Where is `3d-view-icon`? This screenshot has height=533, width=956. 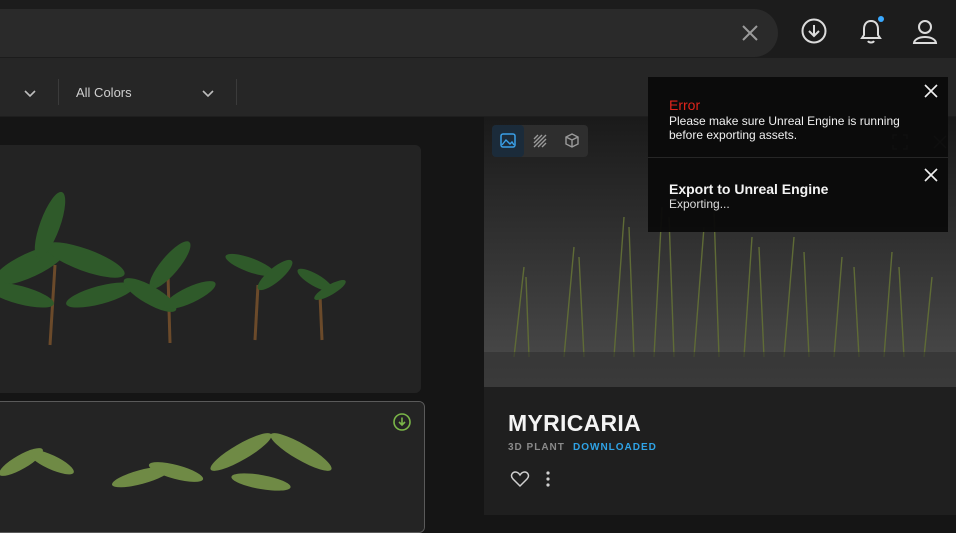
3d-view-icon is located at coordinates (572, 140).